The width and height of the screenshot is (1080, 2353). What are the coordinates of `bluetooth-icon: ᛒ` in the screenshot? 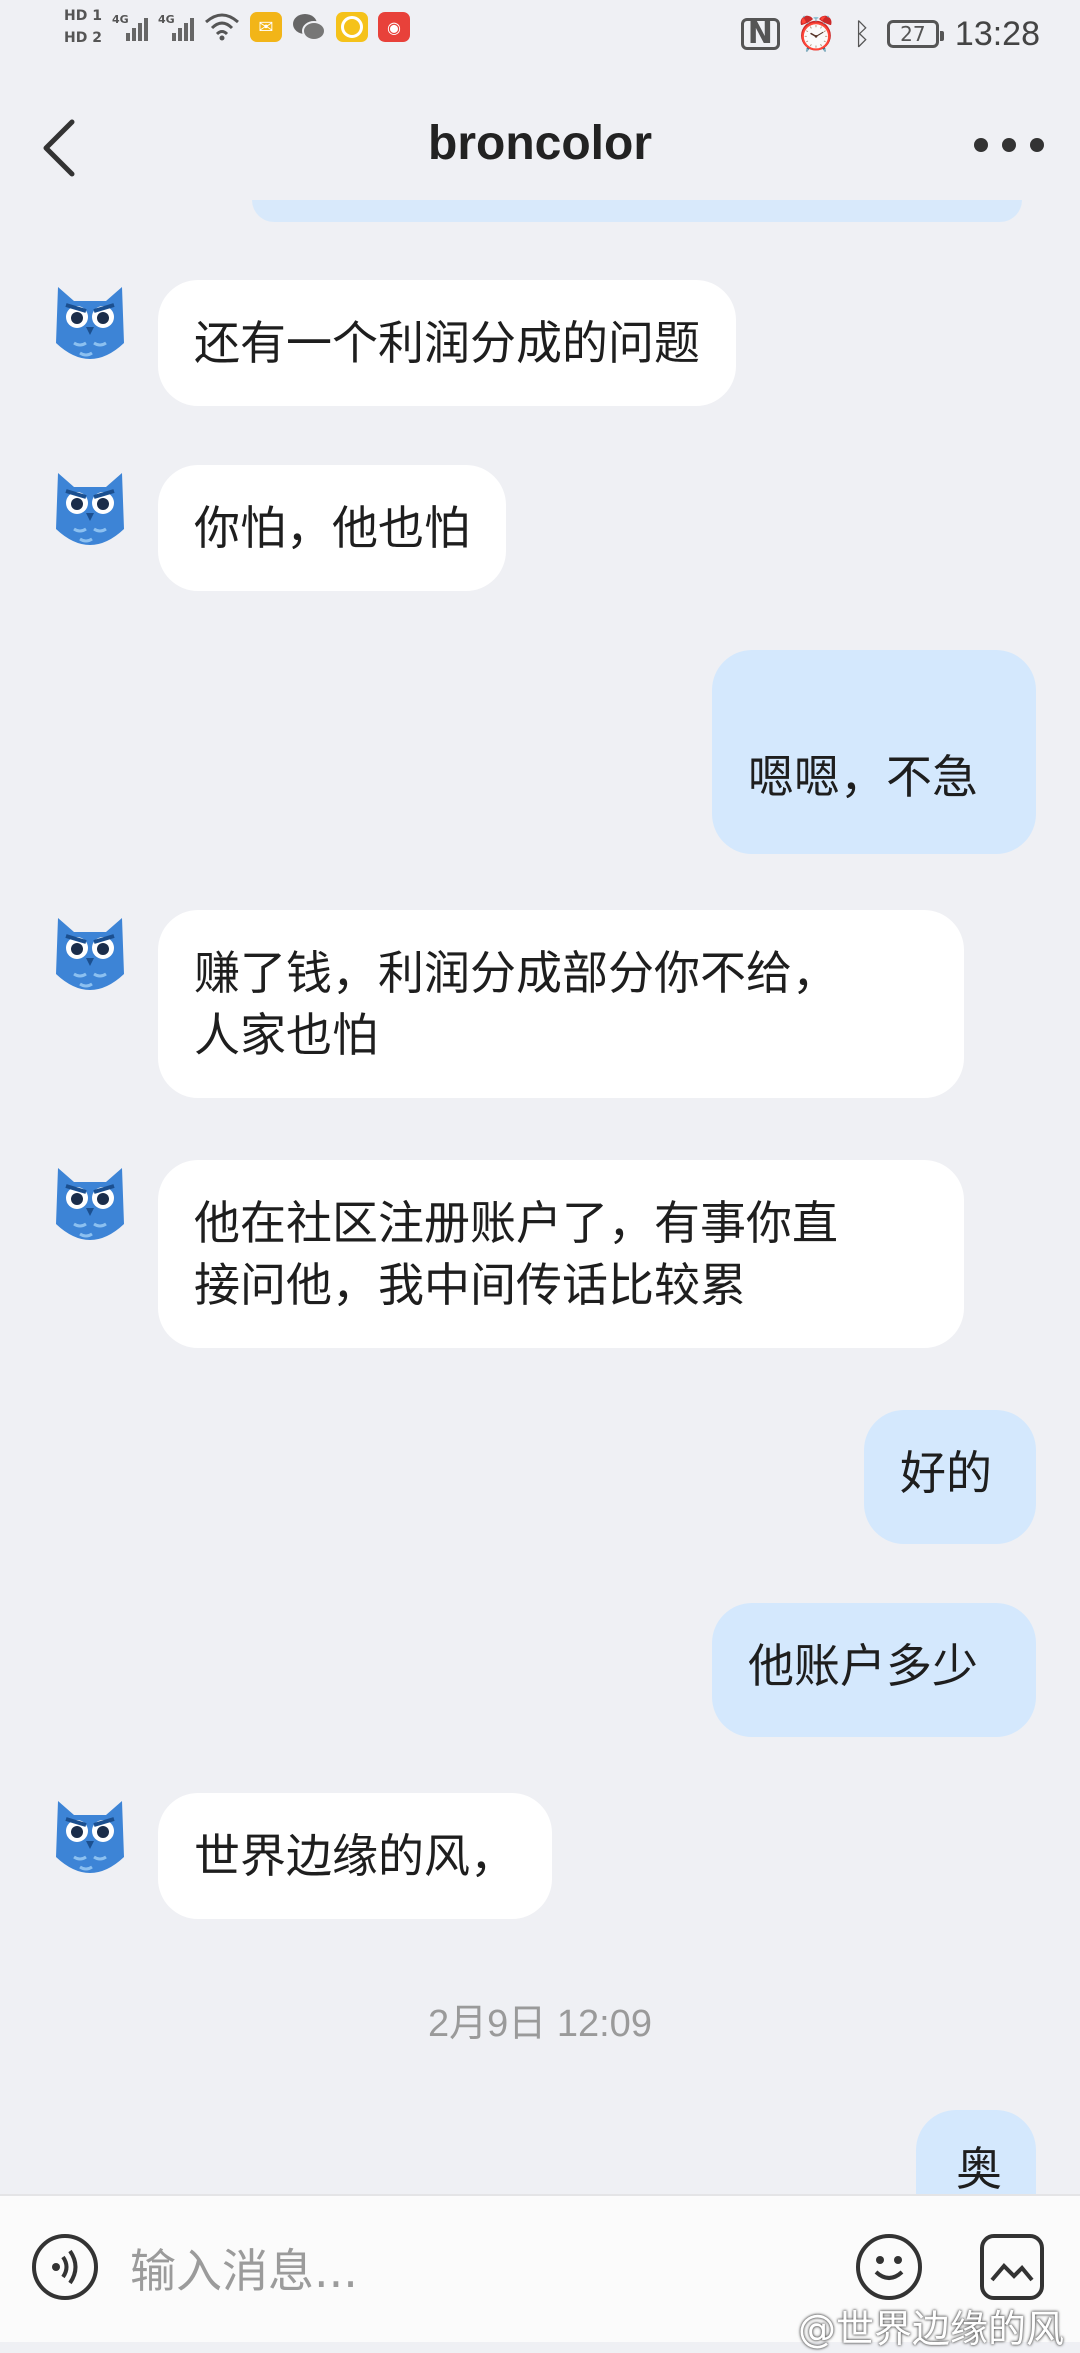 It's located at (861, 34).